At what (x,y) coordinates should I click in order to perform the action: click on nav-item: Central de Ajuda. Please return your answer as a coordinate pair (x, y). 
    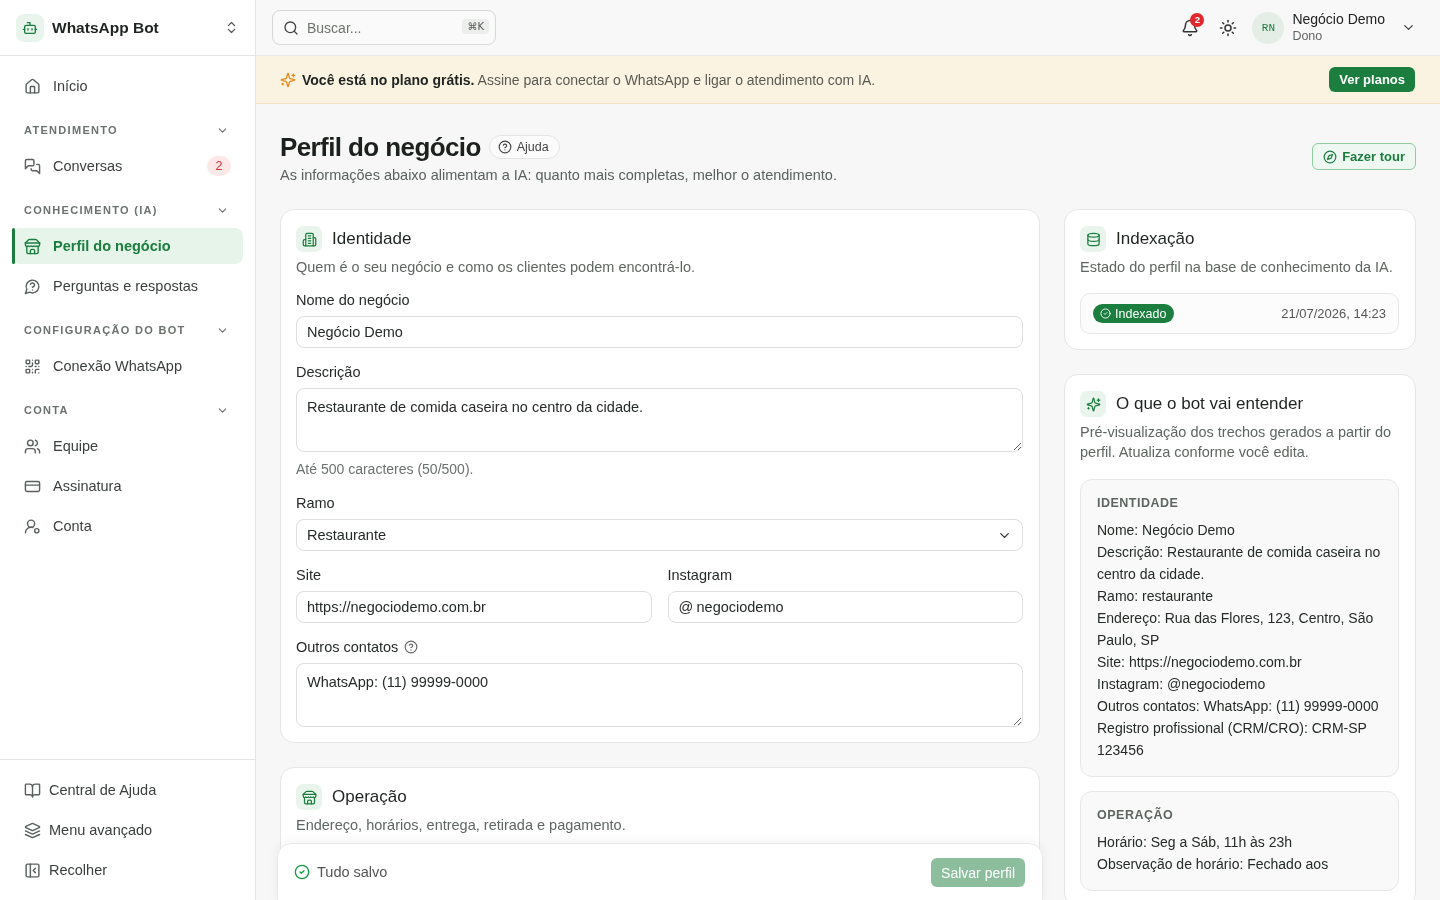
    Looking at the image, I should click on (127, 790).